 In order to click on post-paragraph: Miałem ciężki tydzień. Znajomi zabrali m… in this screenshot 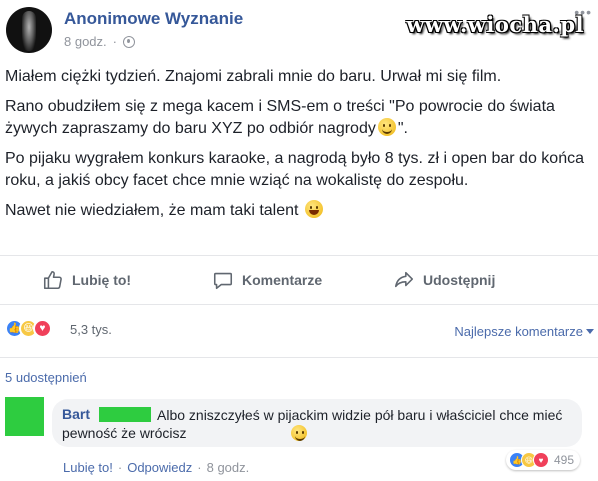, I will do `click(253, 76)`.